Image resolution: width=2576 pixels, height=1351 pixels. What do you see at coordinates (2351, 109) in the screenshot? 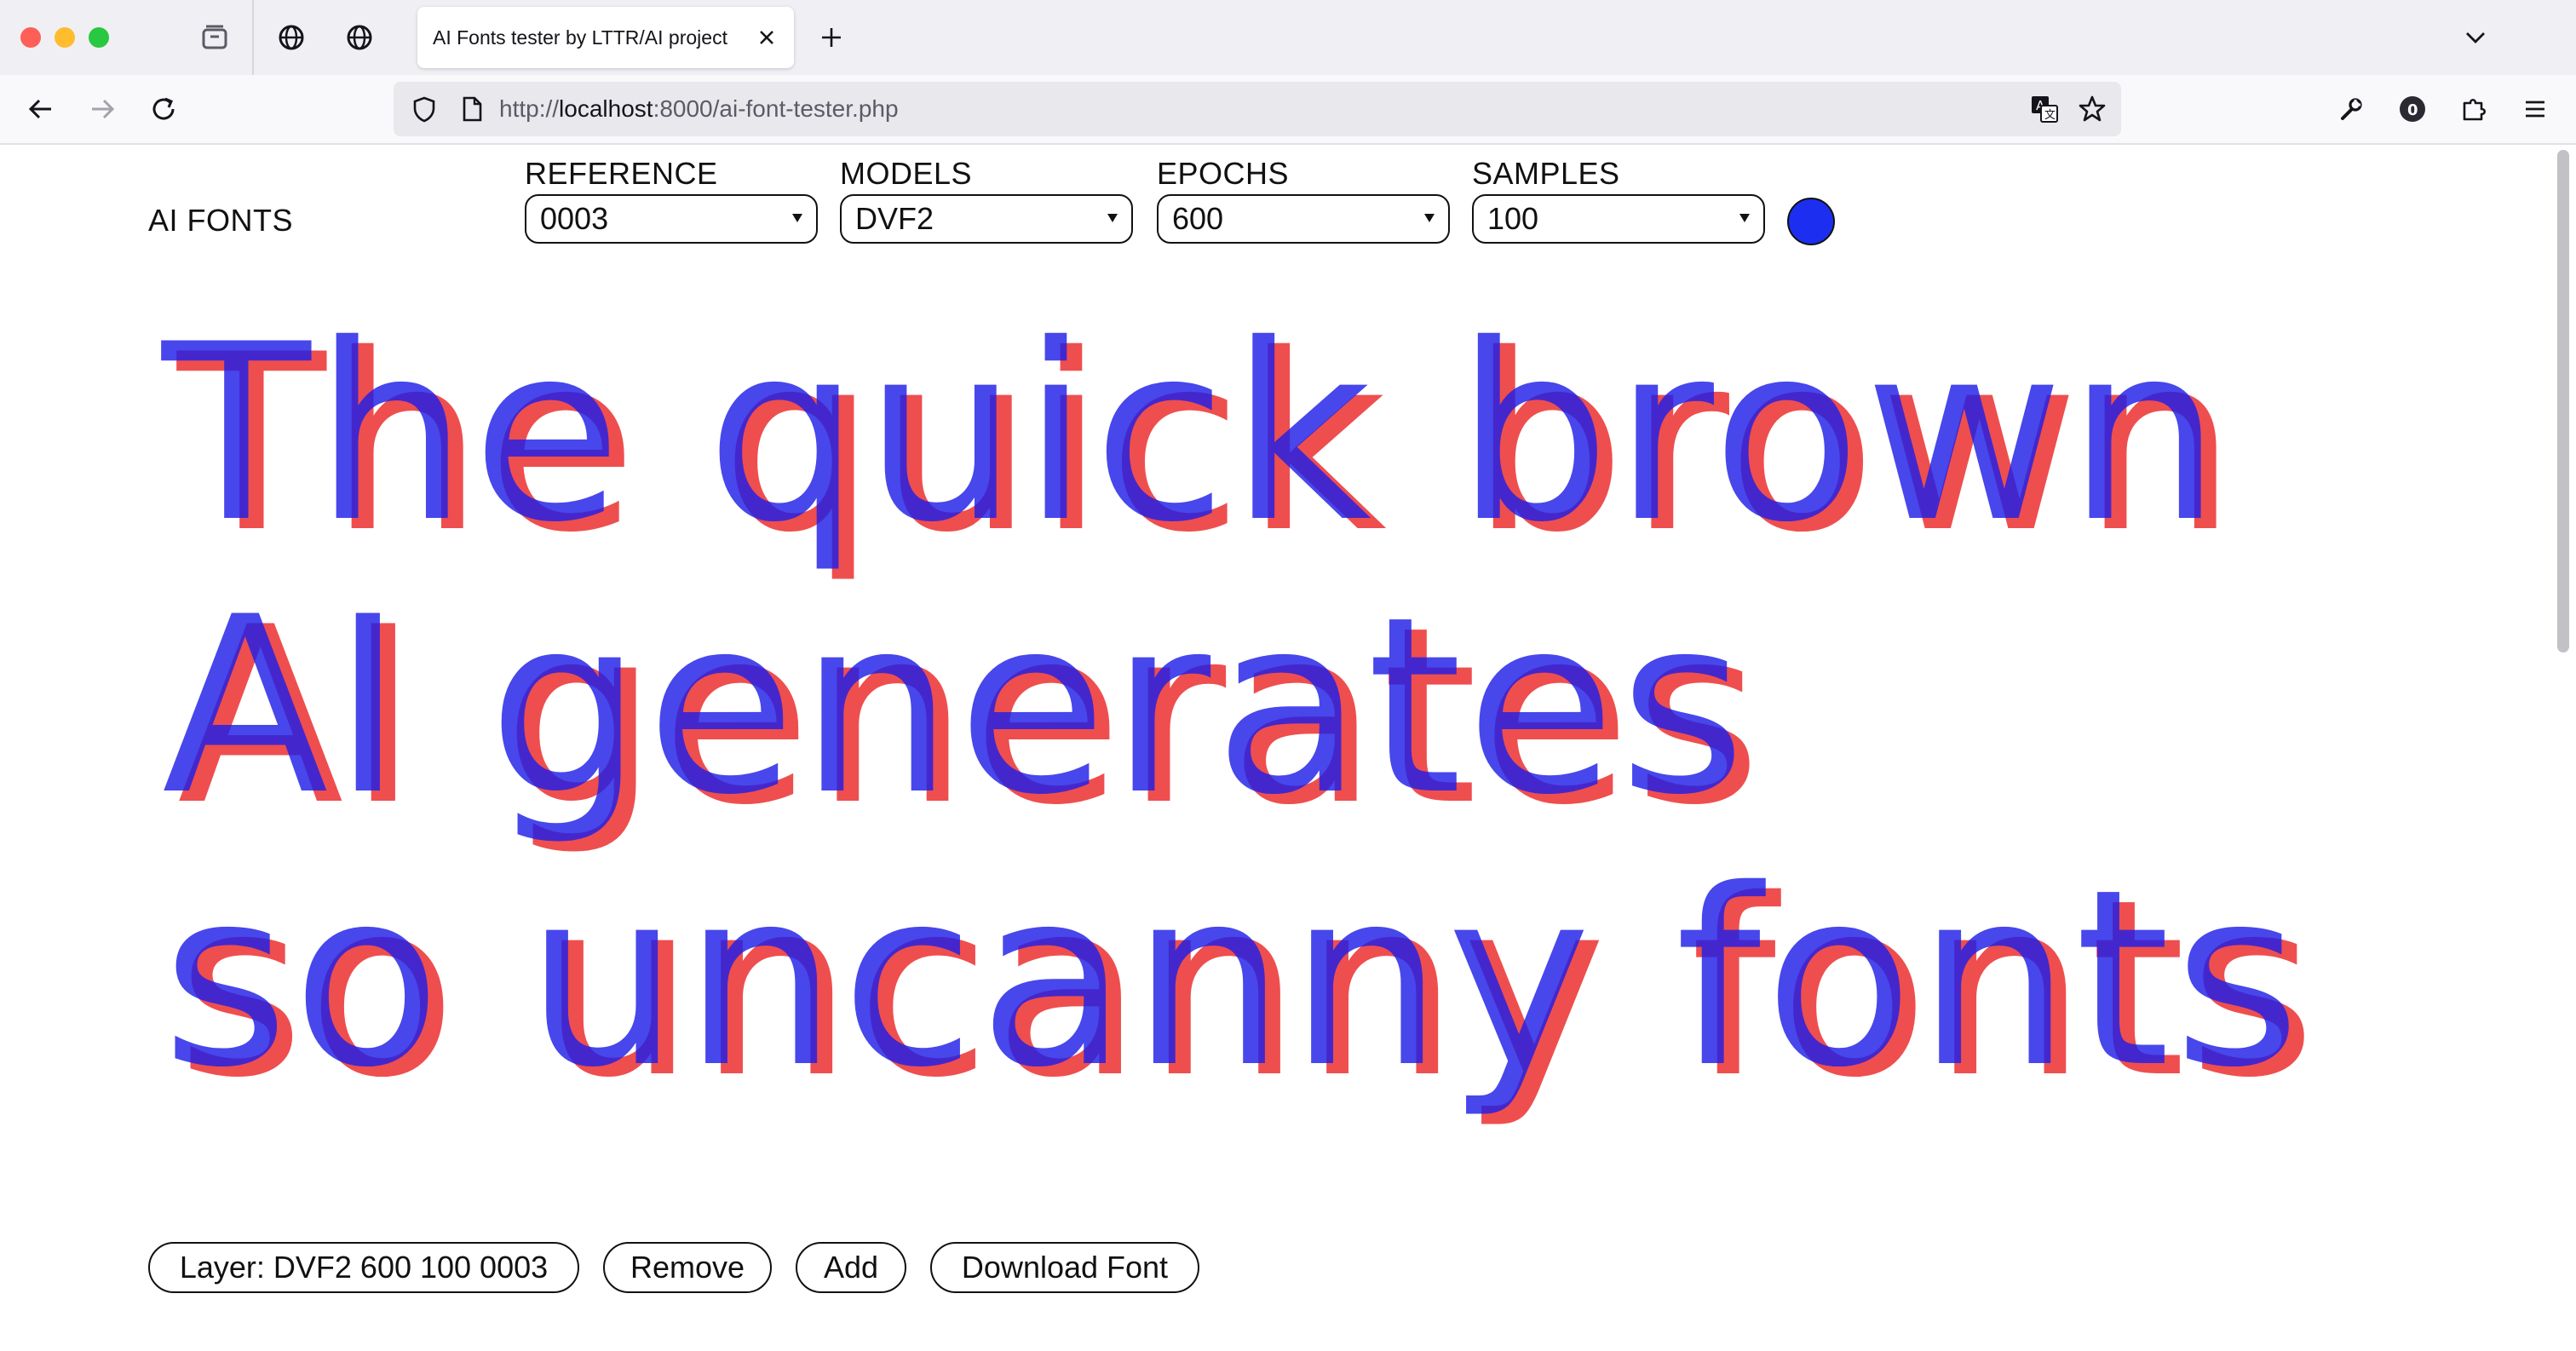
I see `wrench-icon` at bounding box center [2351, 109].